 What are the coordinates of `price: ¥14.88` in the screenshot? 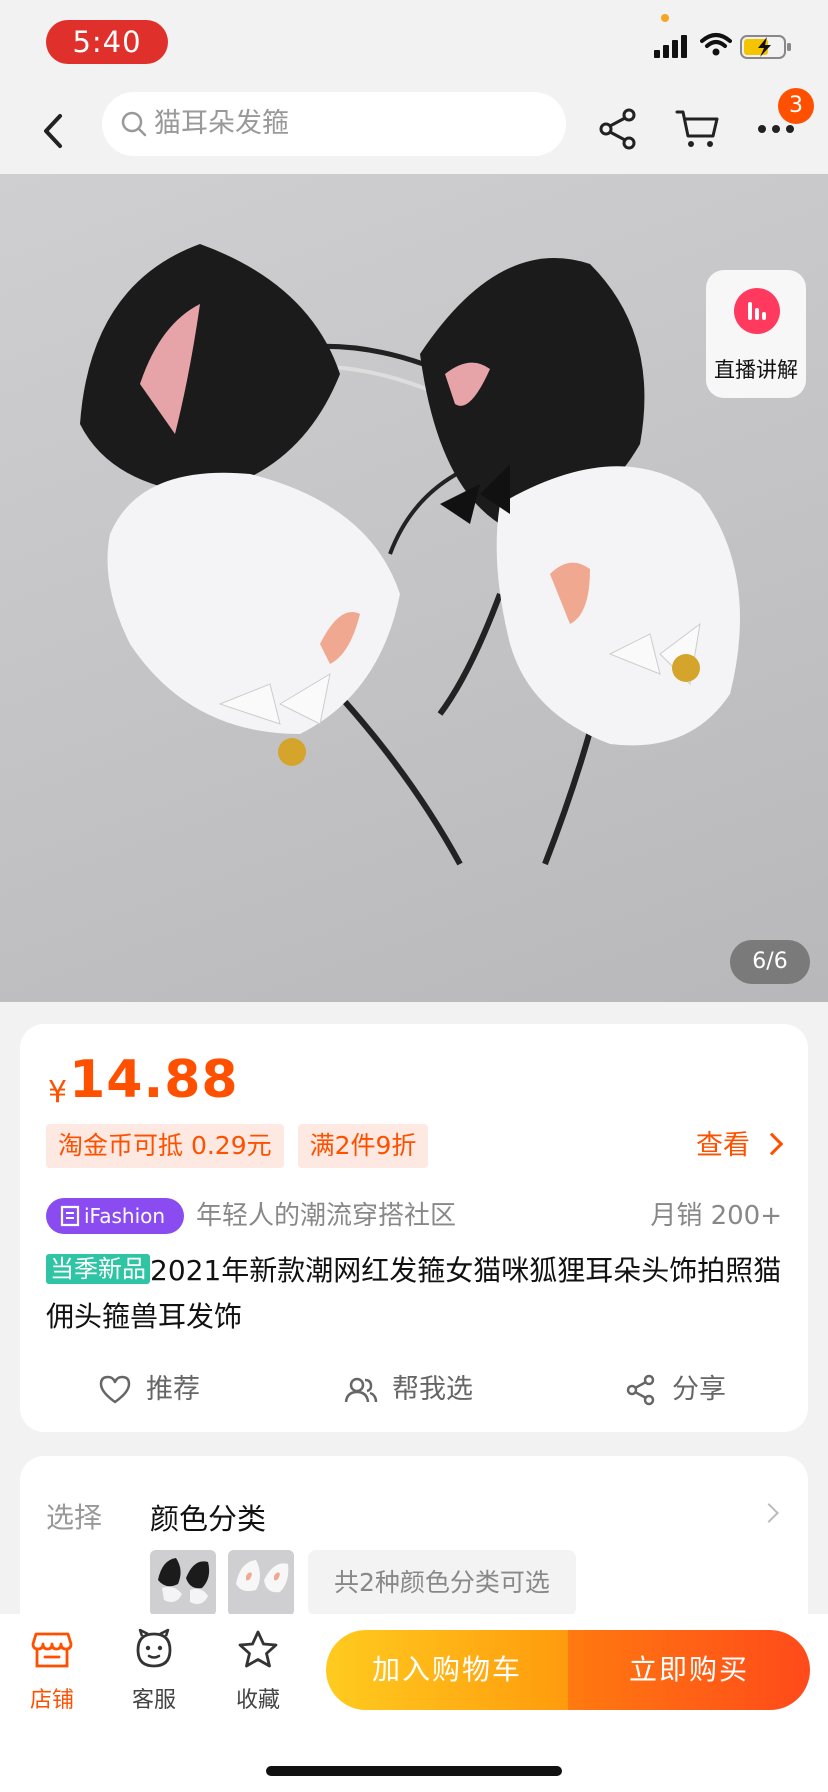 It's located at (143, 1080).